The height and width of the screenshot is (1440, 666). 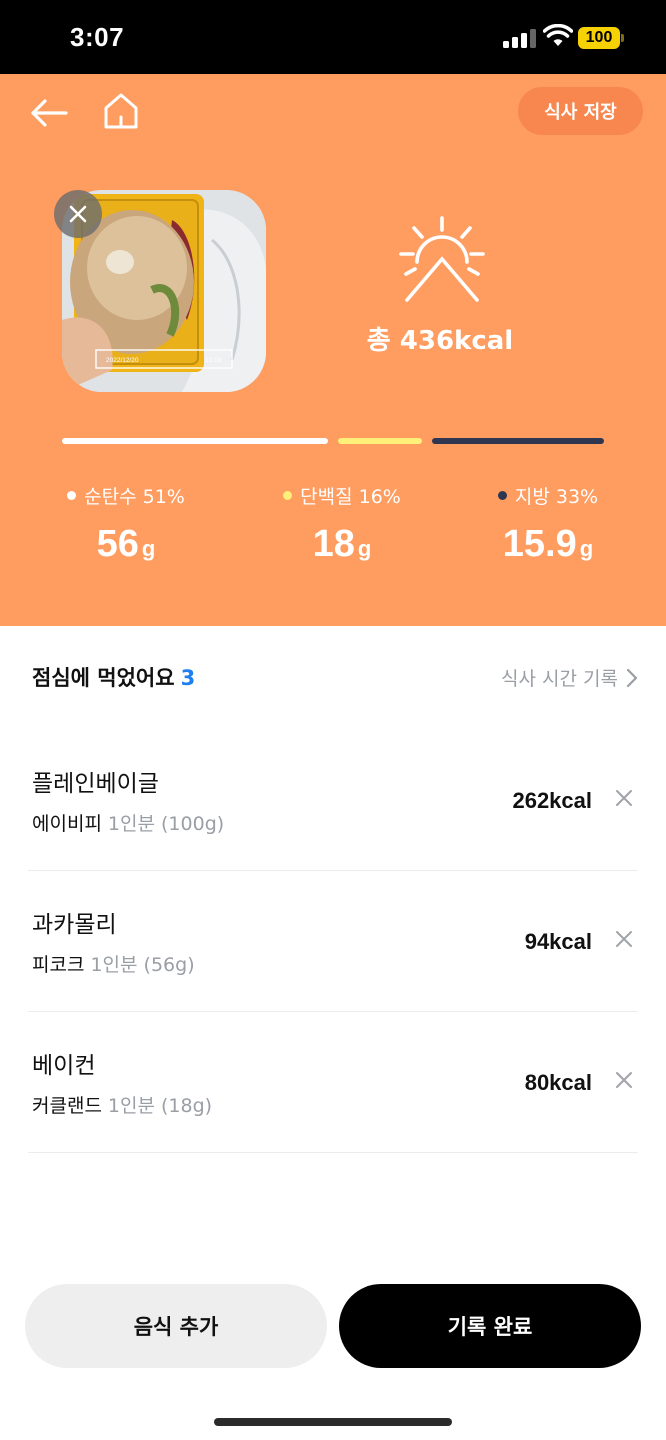 I want to click on food-item: 과카몰리 피코크 1인분 (56g) 94kcal, so click(x=333, y=941).